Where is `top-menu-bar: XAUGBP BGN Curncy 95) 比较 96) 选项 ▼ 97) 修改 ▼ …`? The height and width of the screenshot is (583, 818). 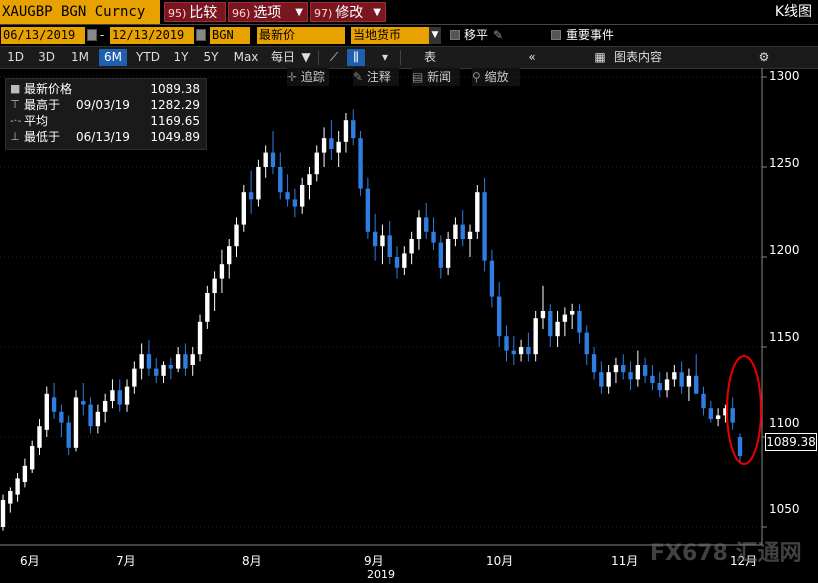
top-menu-bar: XAUGBP BGN Curncy 95) 比较 96) 选项 ▼ 97) 修改 ▼ … is located at coordinates (409, 12).